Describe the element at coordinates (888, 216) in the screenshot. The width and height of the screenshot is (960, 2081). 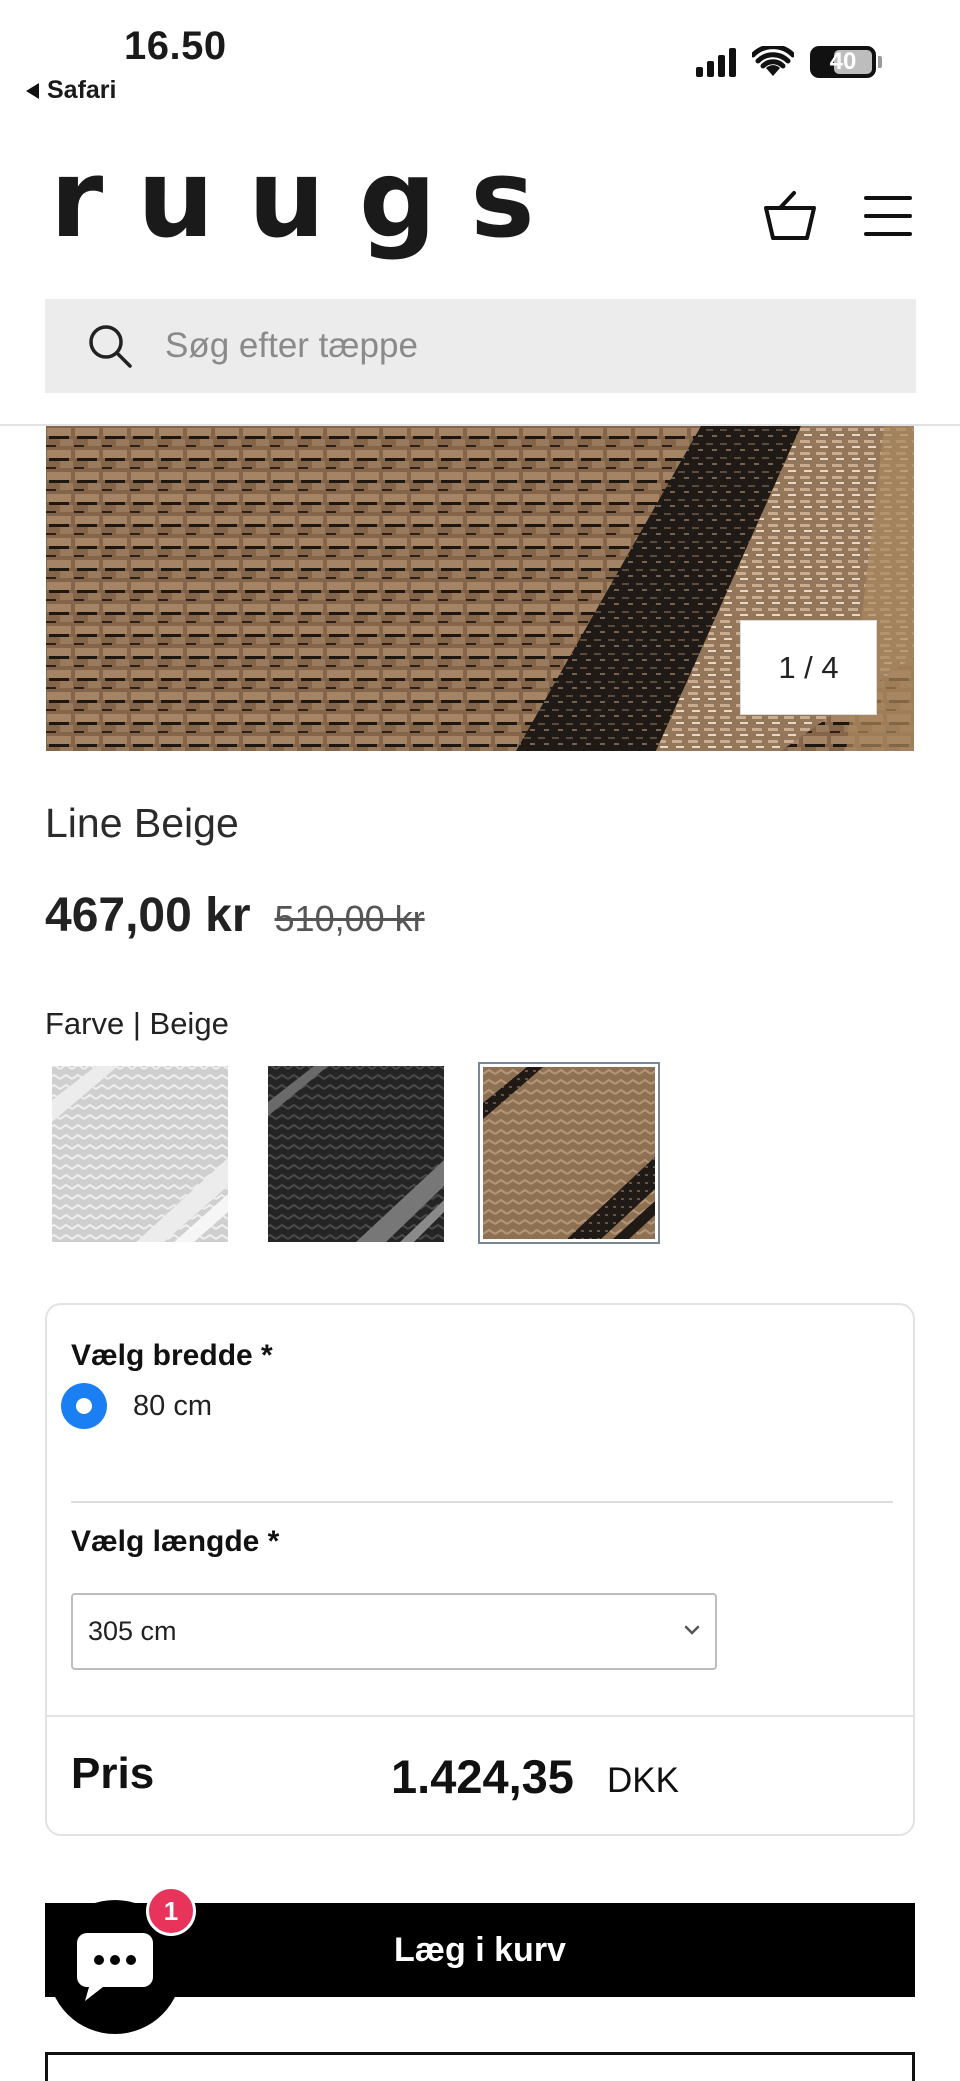
I see `hamburger-menu-icon` at that location.